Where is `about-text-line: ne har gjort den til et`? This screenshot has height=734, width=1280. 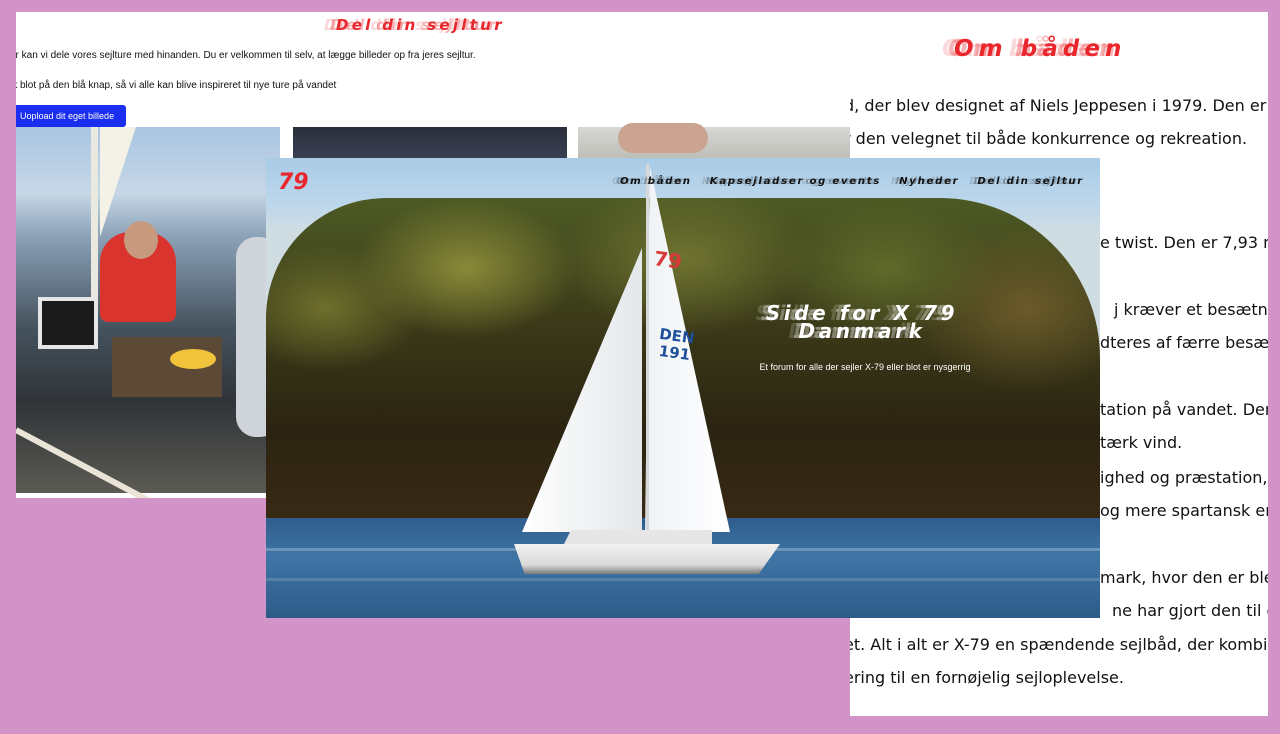
about-text-line: ne har gjort den til et is located at coordinates (1190, 610).